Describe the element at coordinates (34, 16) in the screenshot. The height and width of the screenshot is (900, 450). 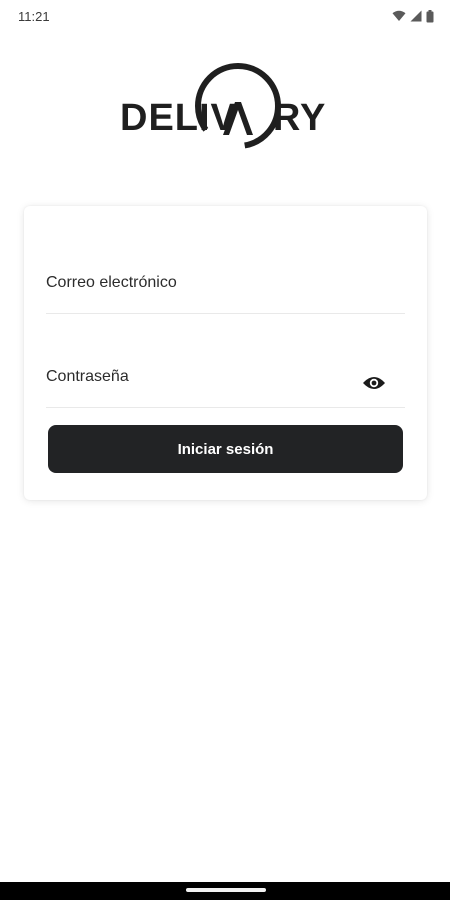
I see `status-time: 11:21` at that location.